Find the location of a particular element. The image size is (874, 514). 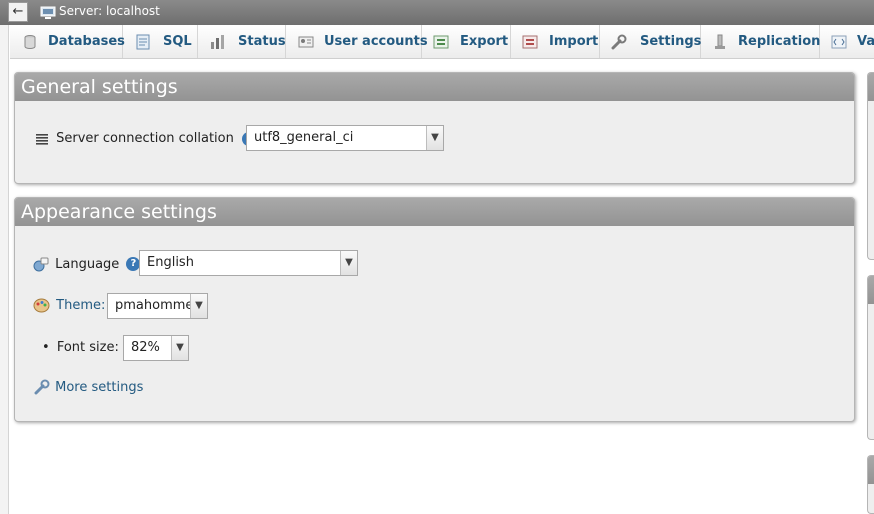

tab-settings-label: Settings is located at coordinates (671, 41).